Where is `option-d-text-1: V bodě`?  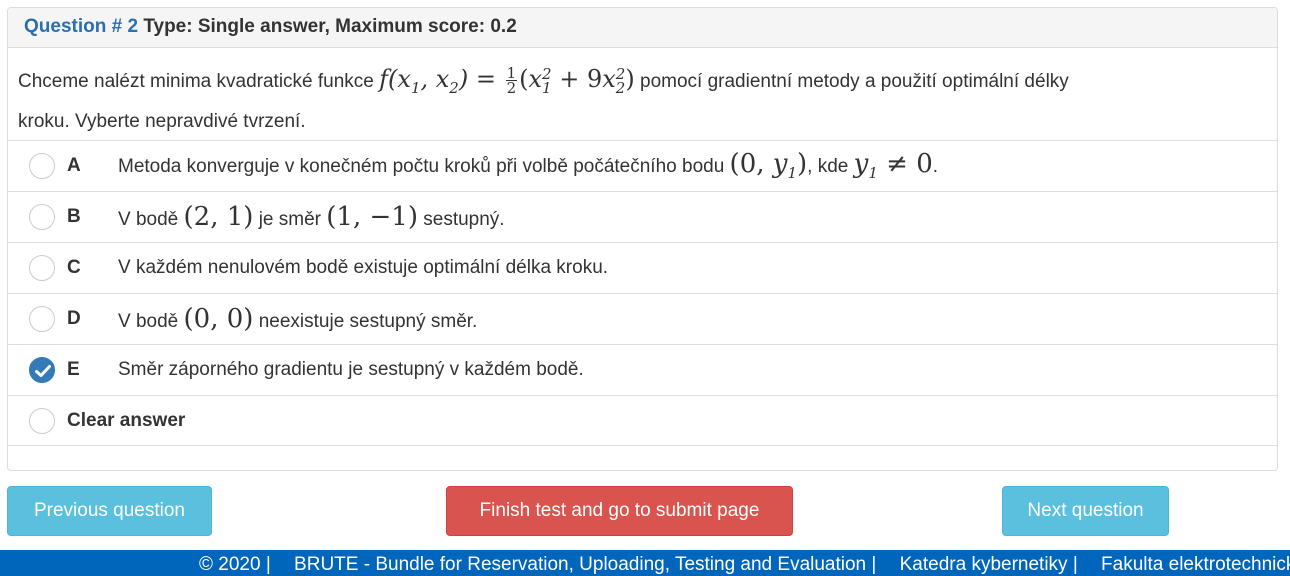
option-d-text-1: V bodě is located at coordinates (148, 321).